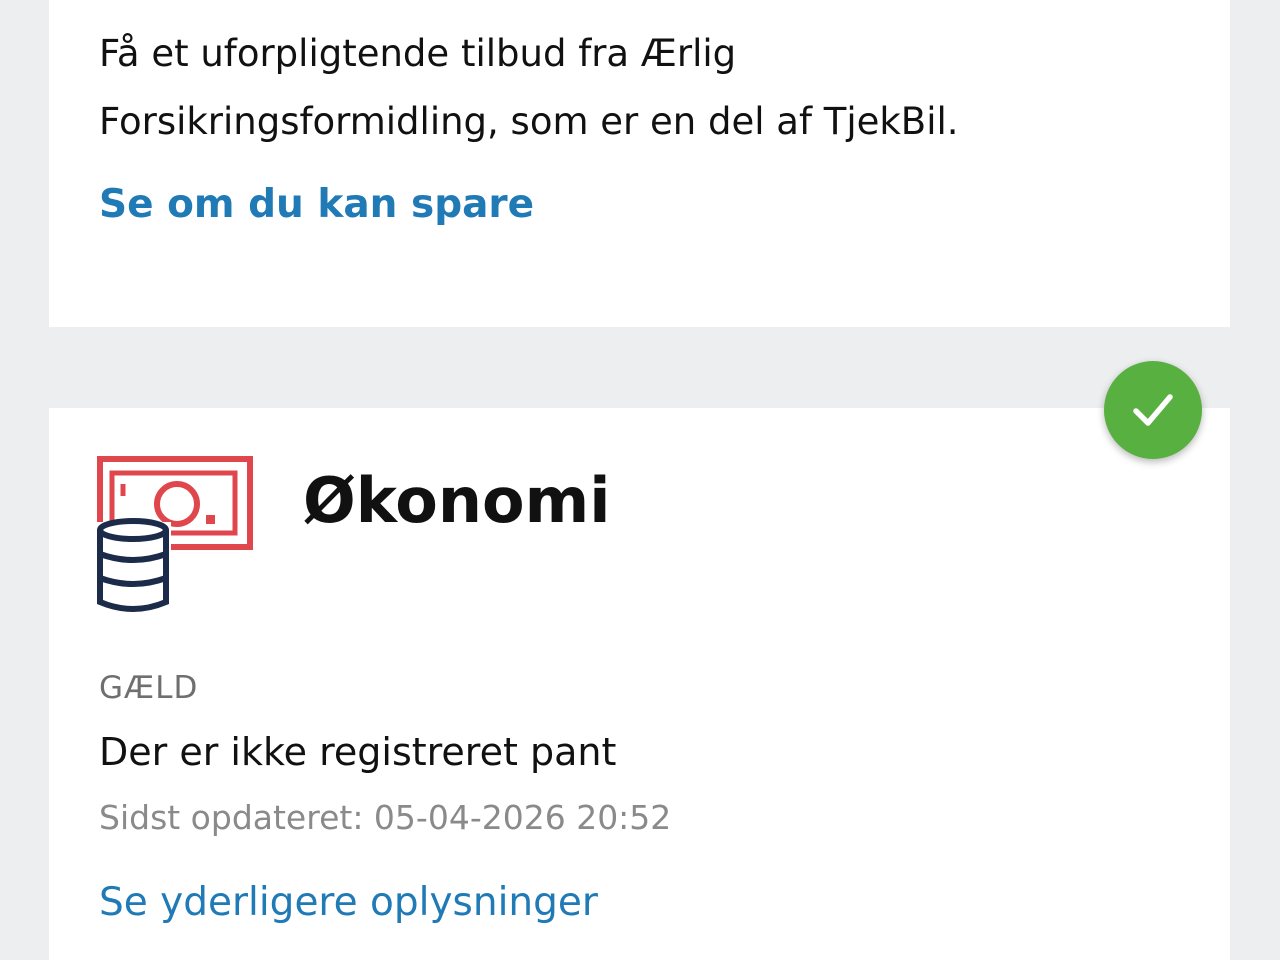  I want to click on check-icon, so click(1153, 410).